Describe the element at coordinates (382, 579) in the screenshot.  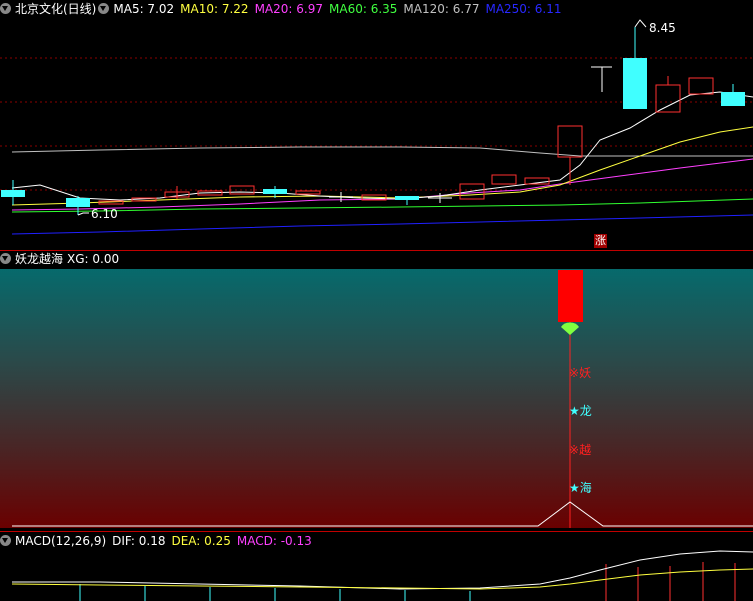
I see `dea-line` at that location.